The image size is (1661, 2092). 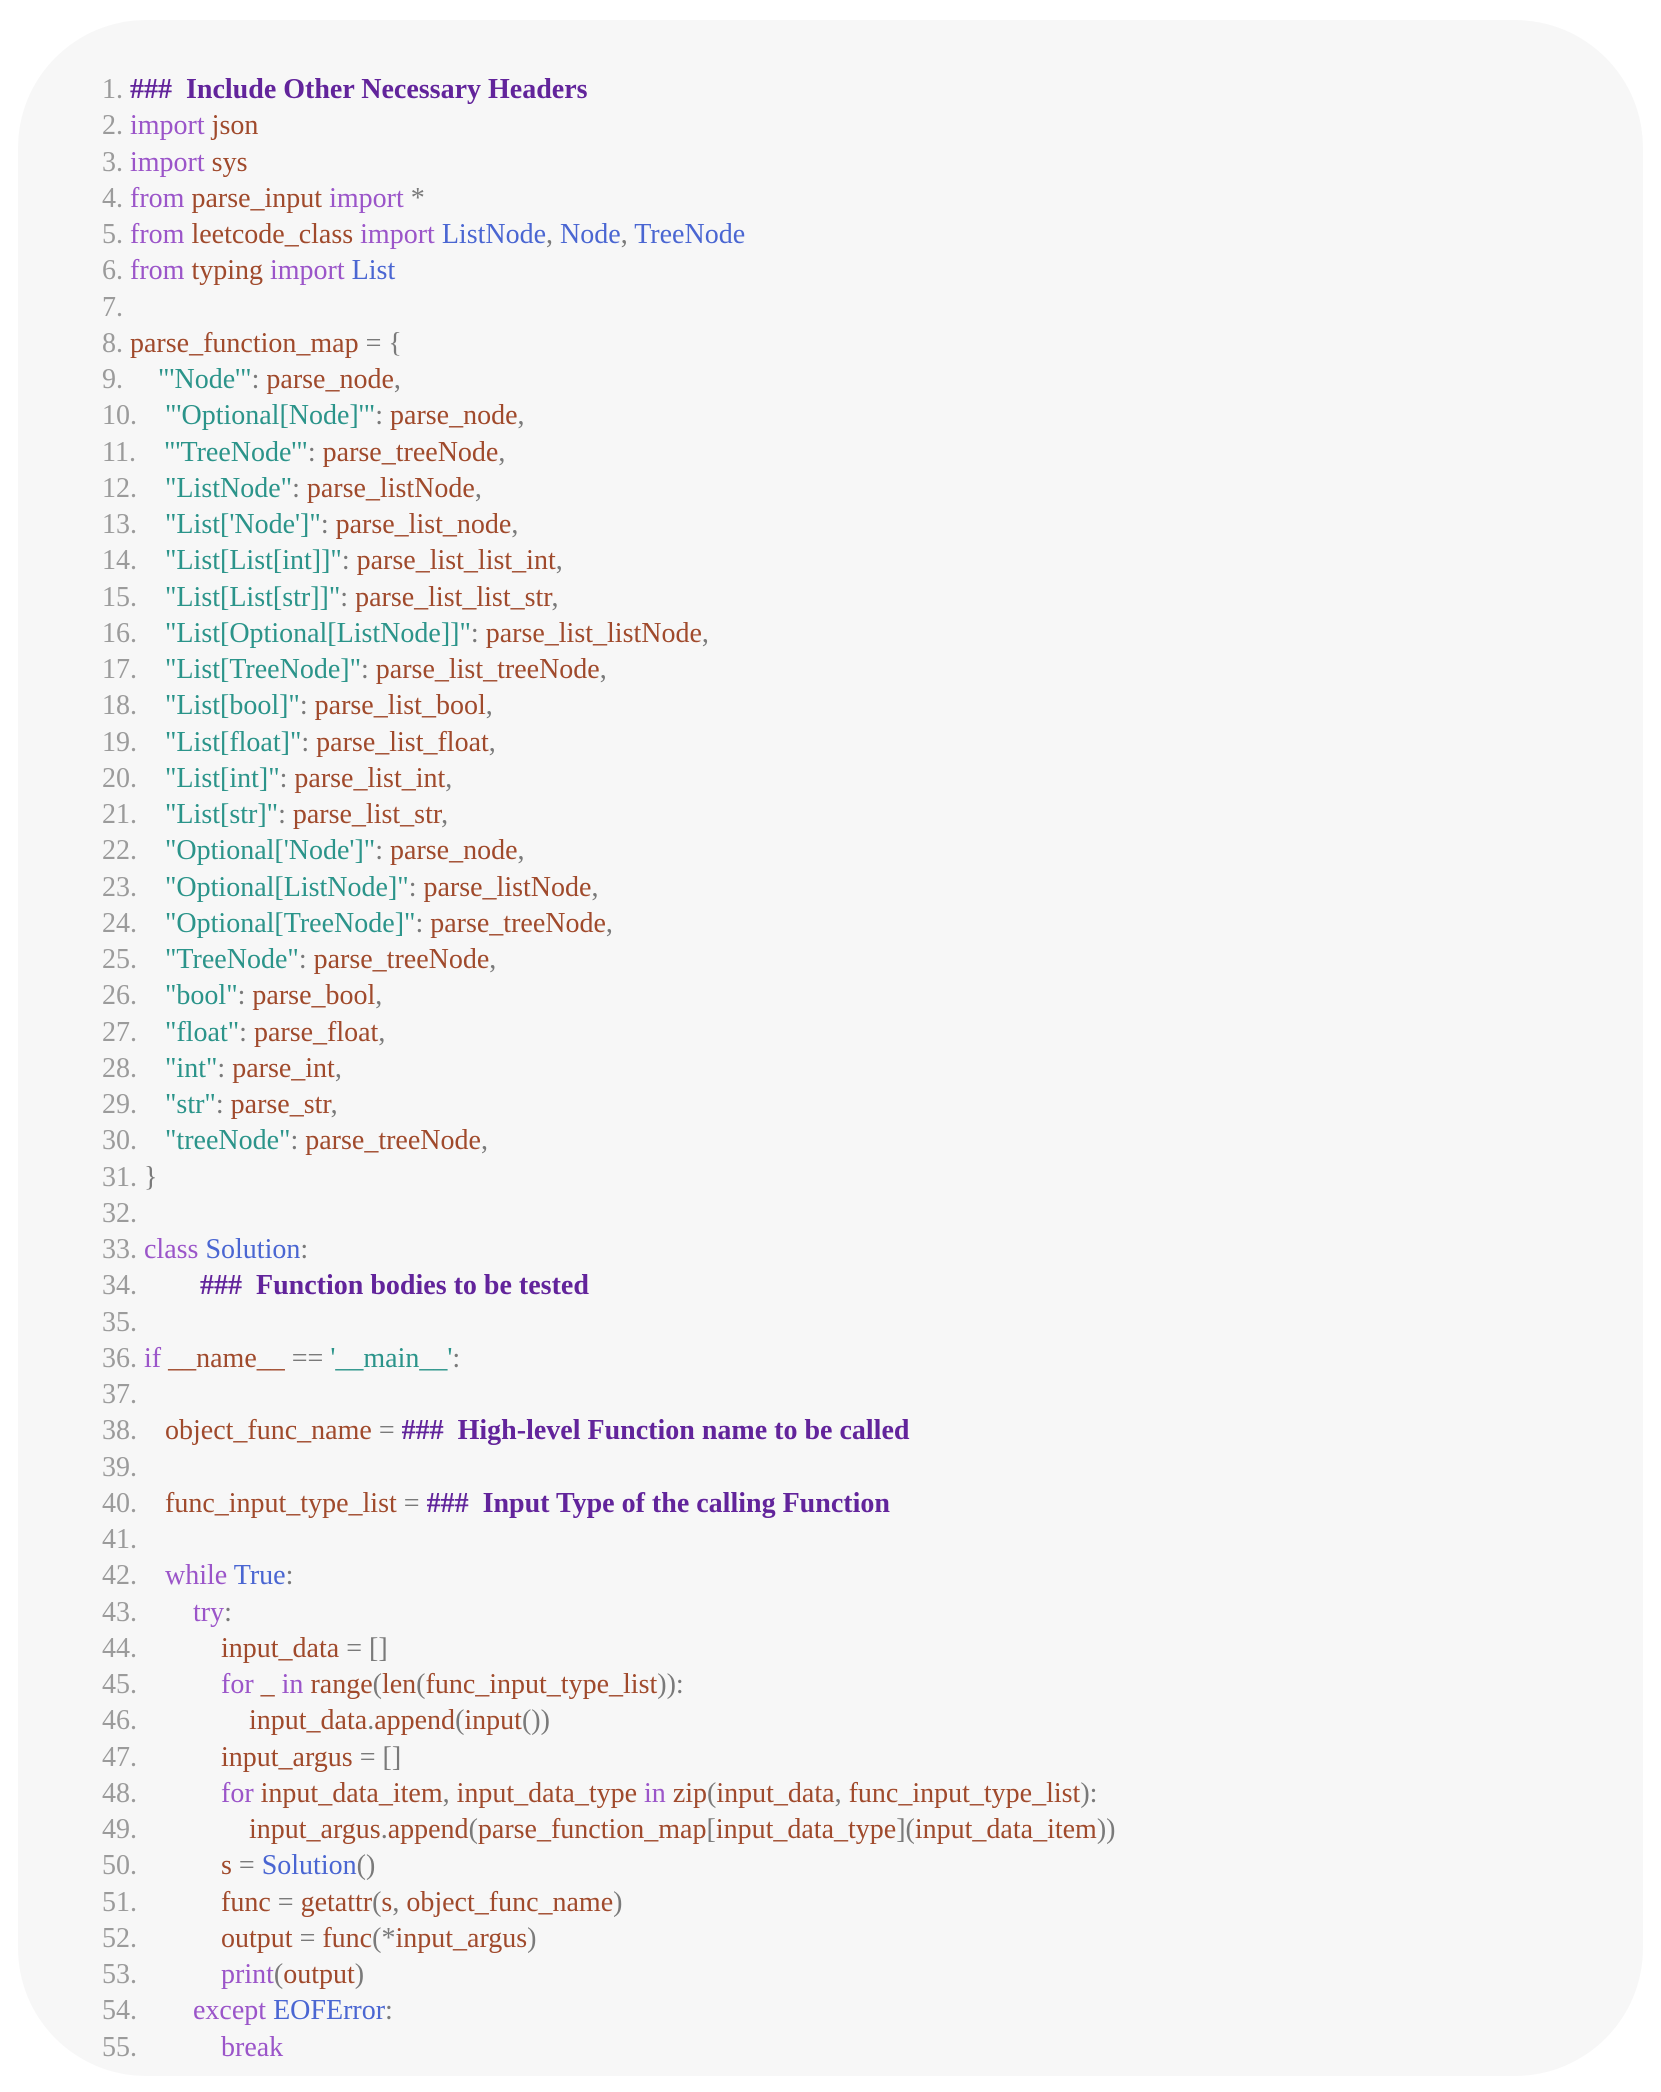 What do you see at coordinates (161, 1793) in the screenshot?
I see `line-number: 48.` at bounding box center [161, 1793].